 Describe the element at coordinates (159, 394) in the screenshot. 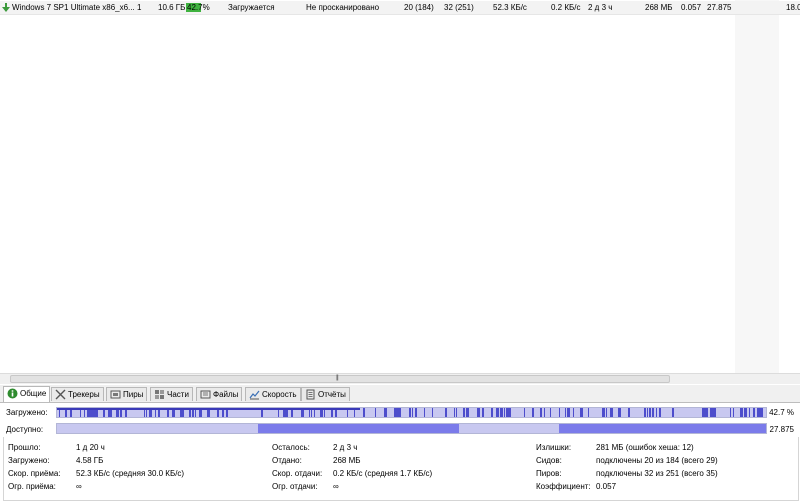

I see `pieces-icon` at that location.